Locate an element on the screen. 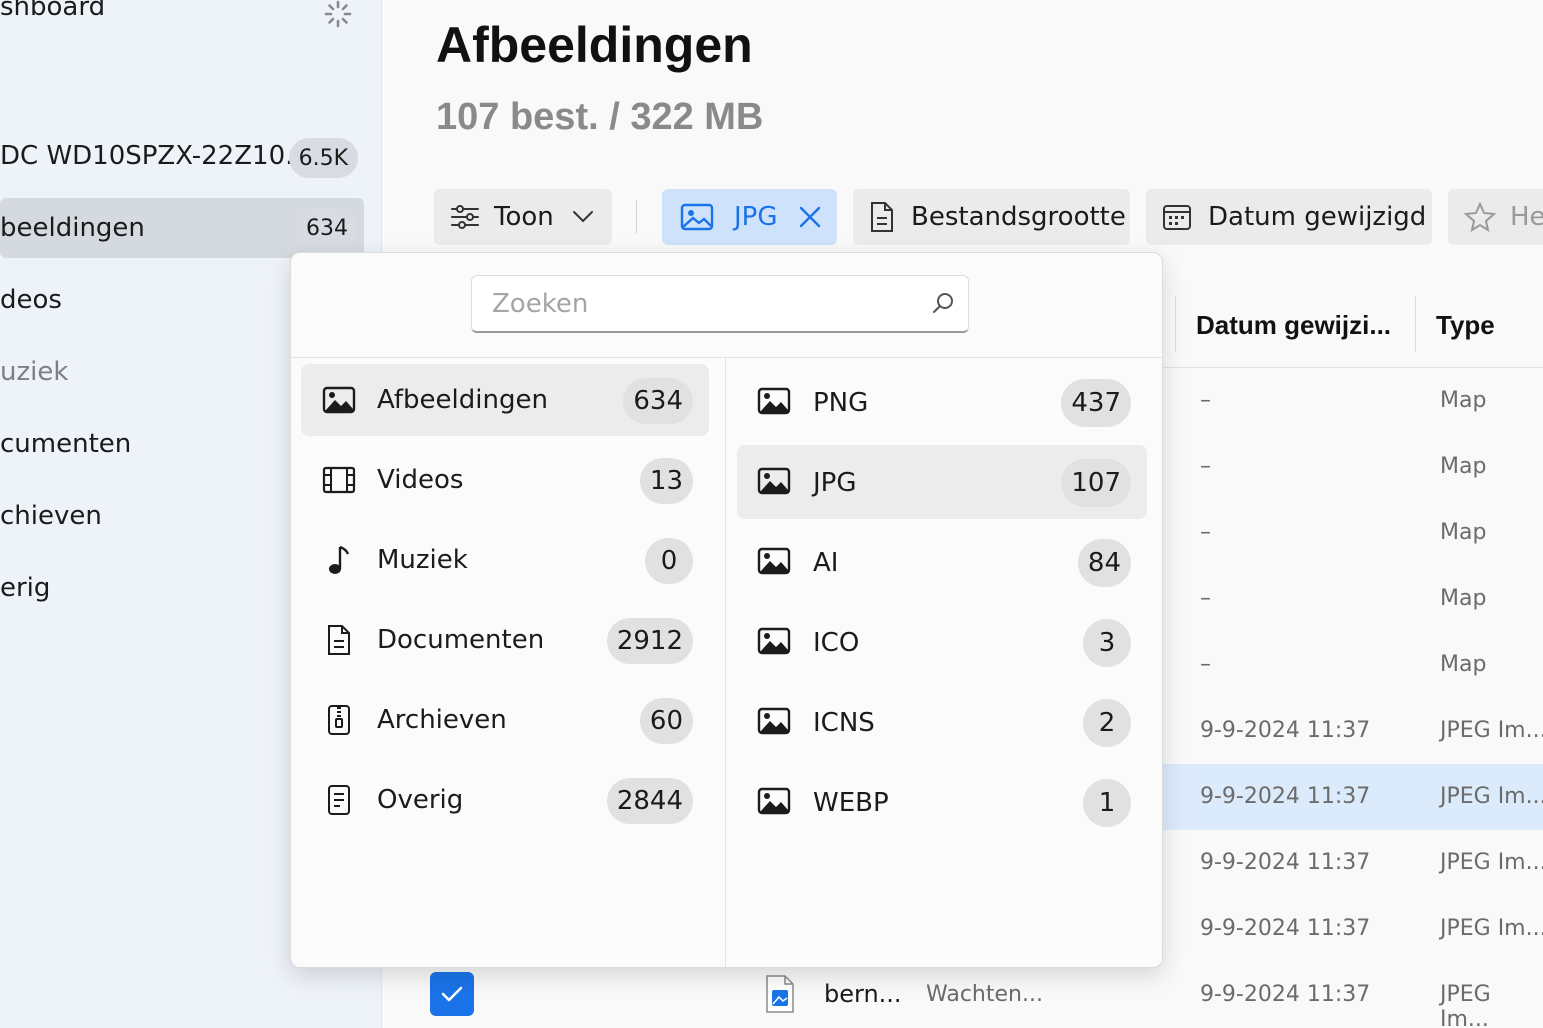 This screenshot has height=1028, width=1543. category-item-other: Overig 2844 is located at coordinates (505, 800).